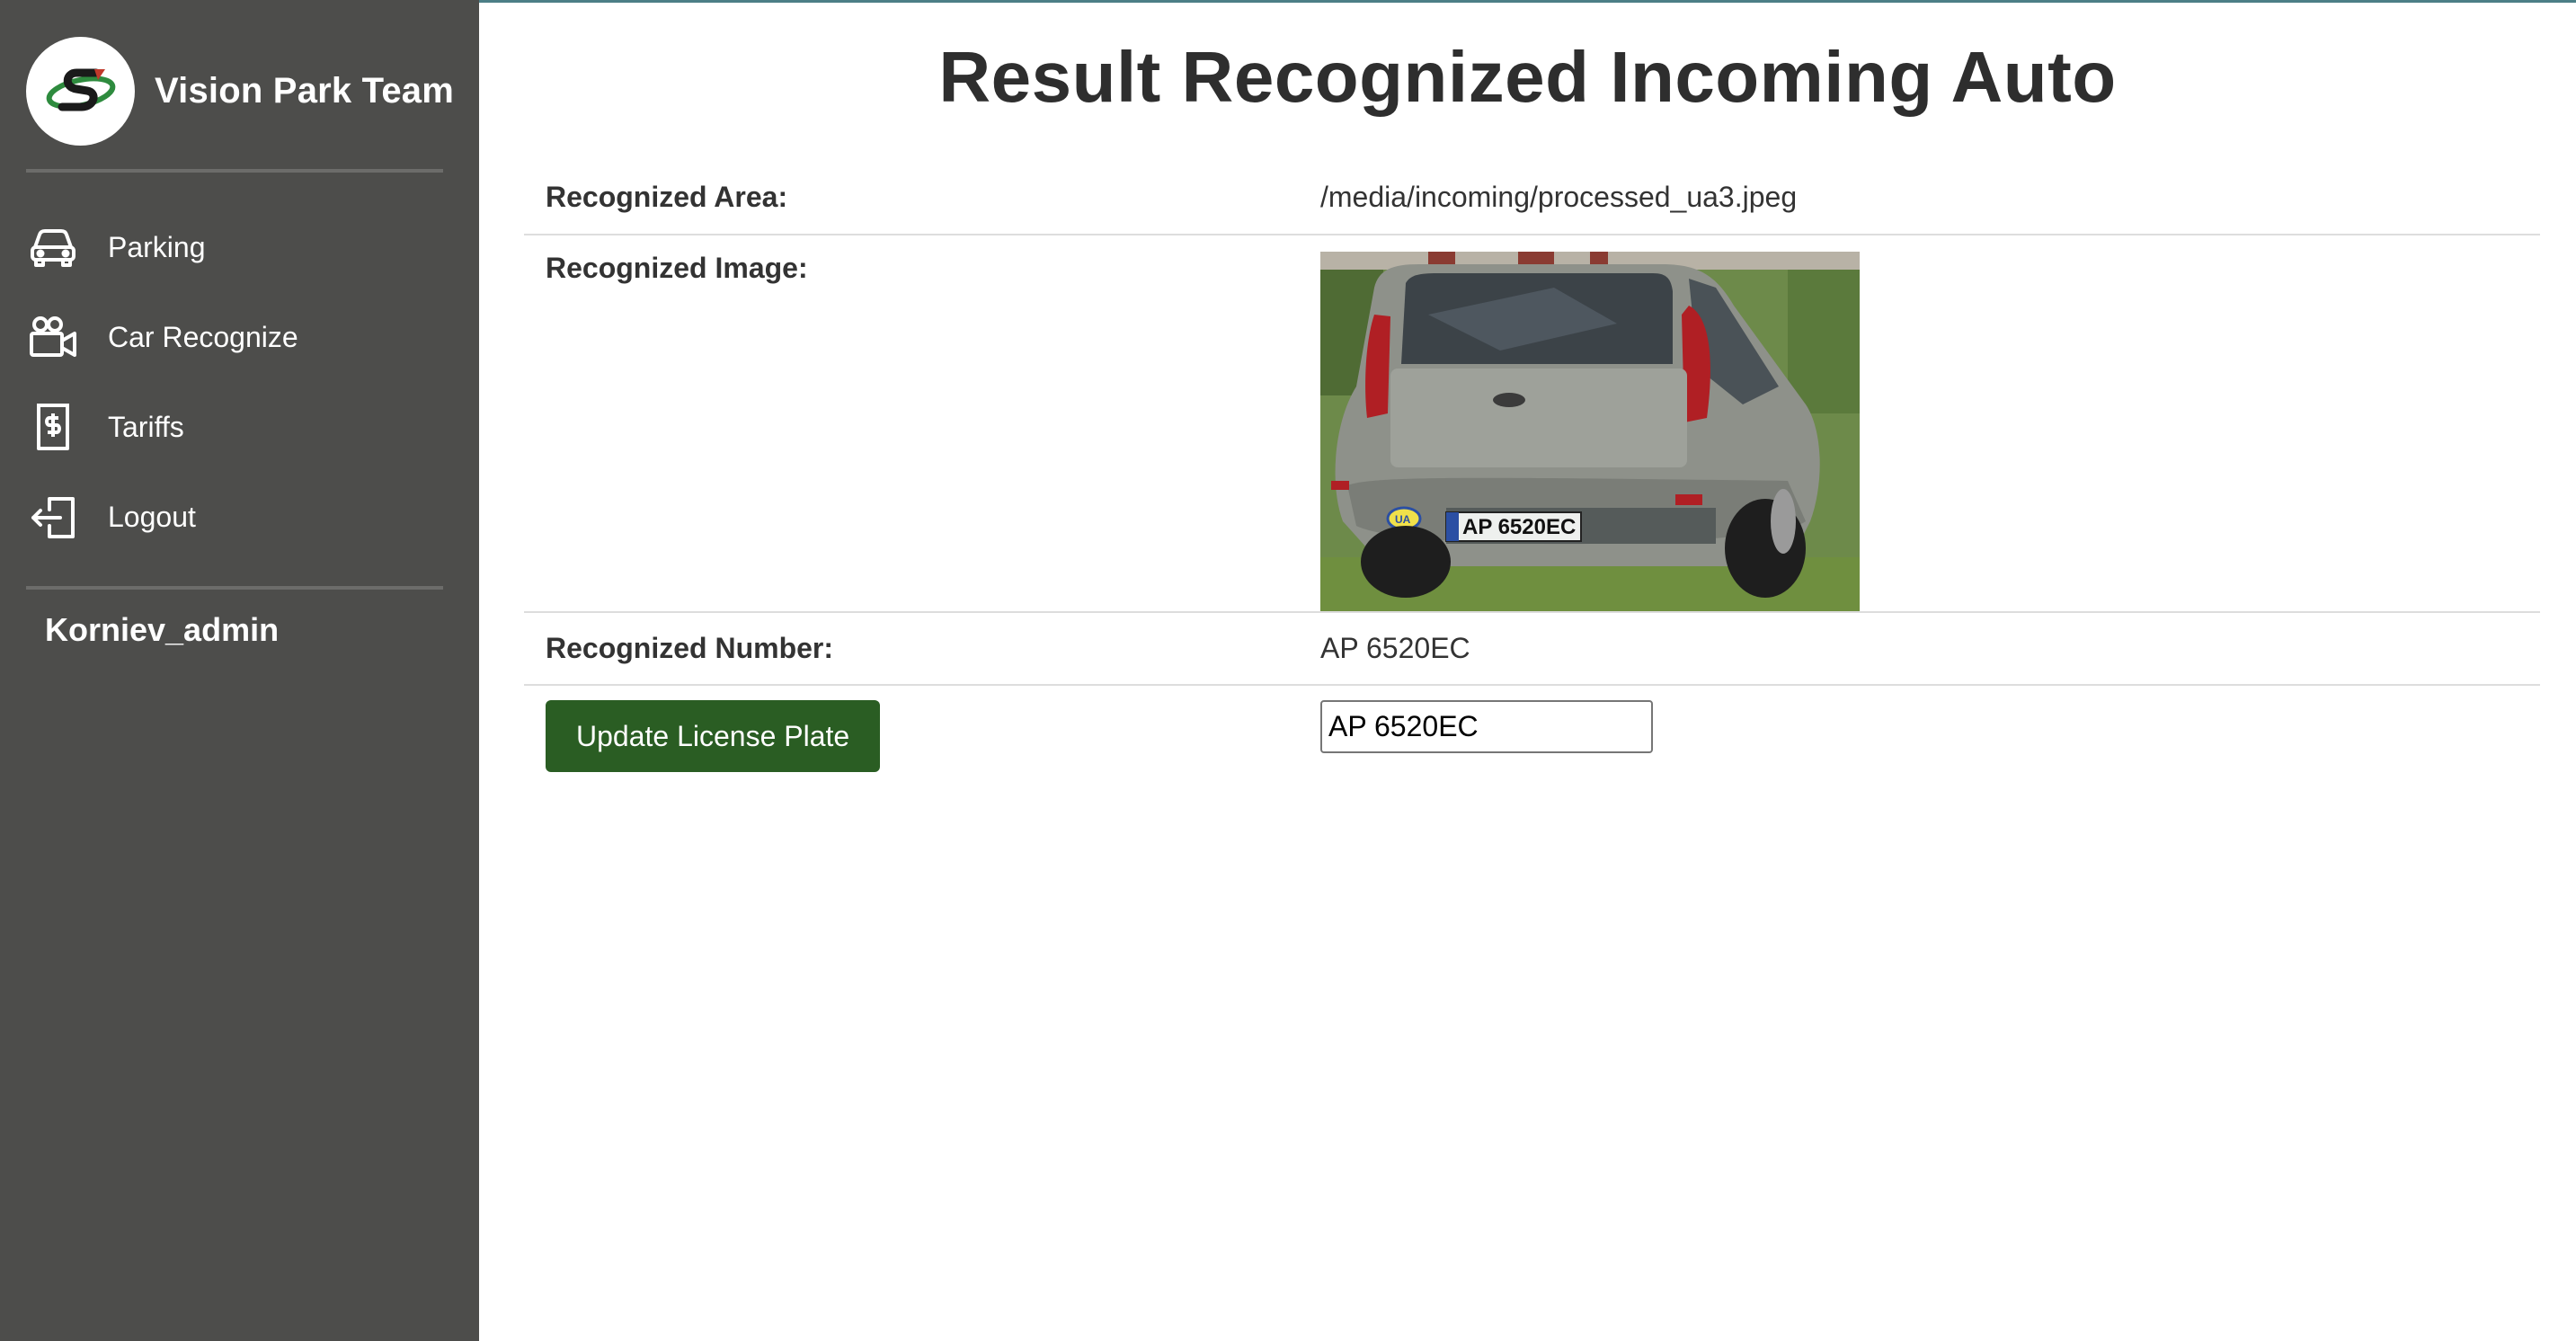  Describe the element at coordinates (53, 337) in the screenshot. I see `video-camera-icon` at that location.